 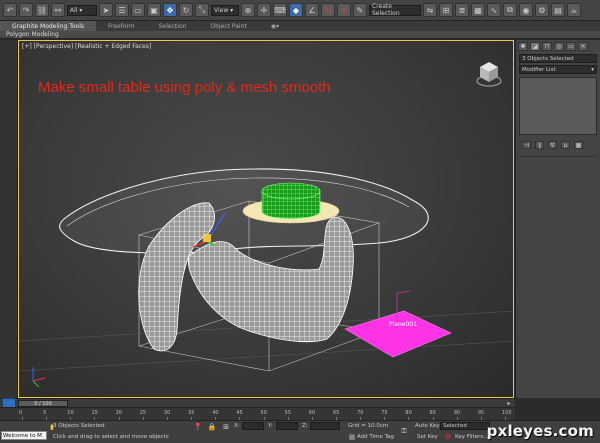 What do you see at coordinates (565, 145) in the screenshot?
I see `remove-modifier-icon: ⌂` at bounding box center [565, 145].